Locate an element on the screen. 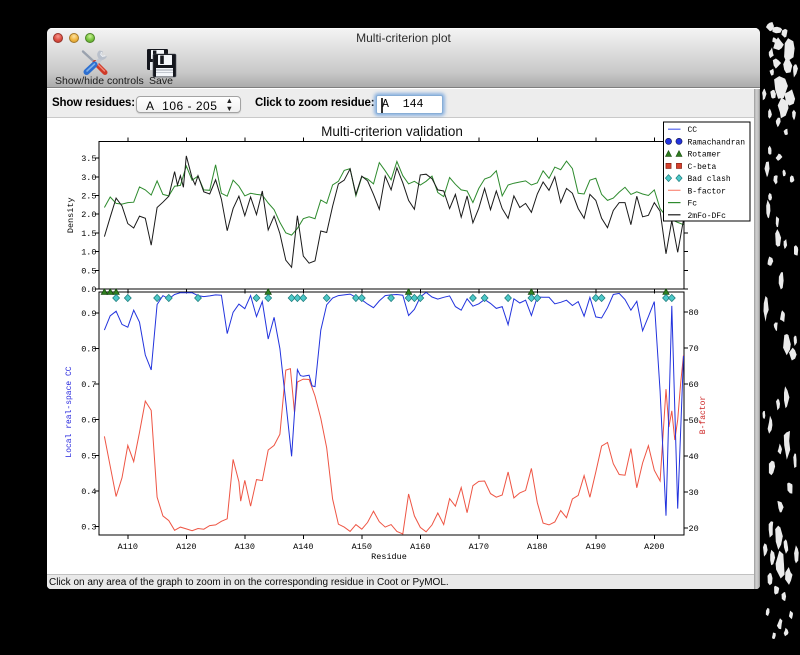 The height and width of the screenshot is (655, 800). svg-text: A190 is located at coordinates (596, 547).